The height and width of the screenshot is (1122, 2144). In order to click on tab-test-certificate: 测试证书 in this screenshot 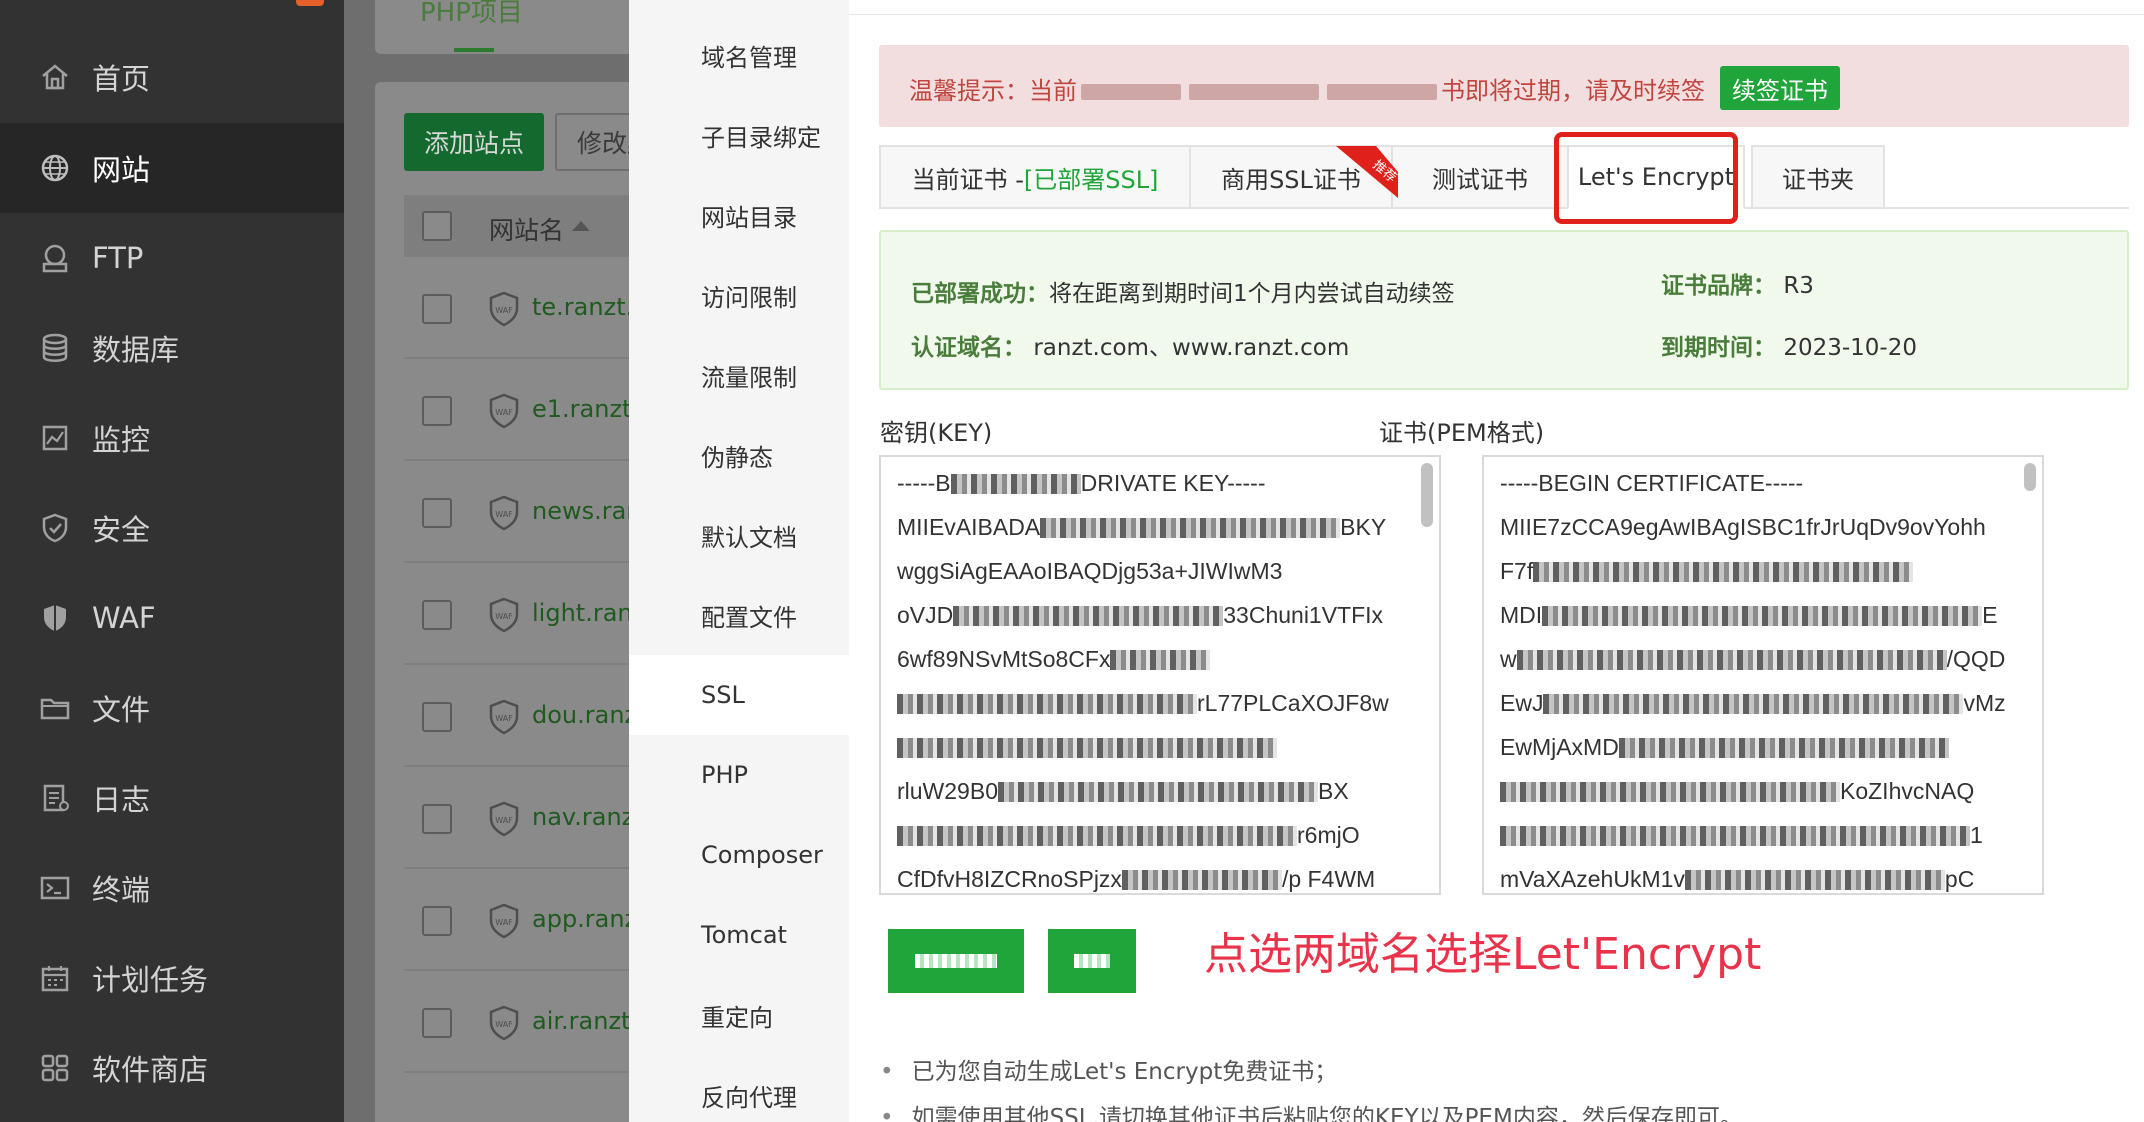, I will do `click(1480, 177)`.